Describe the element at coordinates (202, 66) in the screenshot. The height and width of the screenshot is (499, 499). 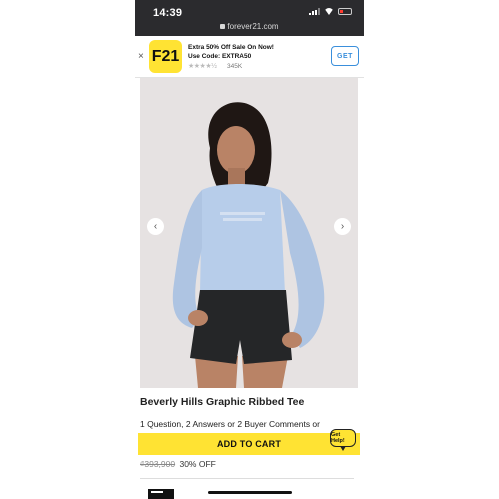
I see `rating-stars: ★★★★½` at that location.